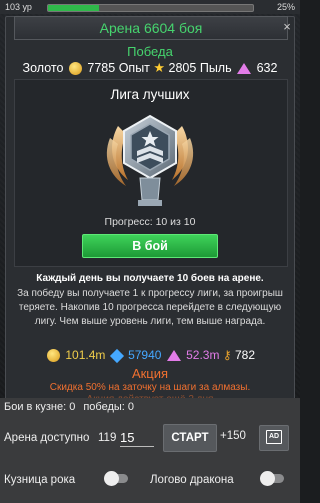 The image size is (320, 503). I want to click on xp-percent: 25%, so click(285, 7).